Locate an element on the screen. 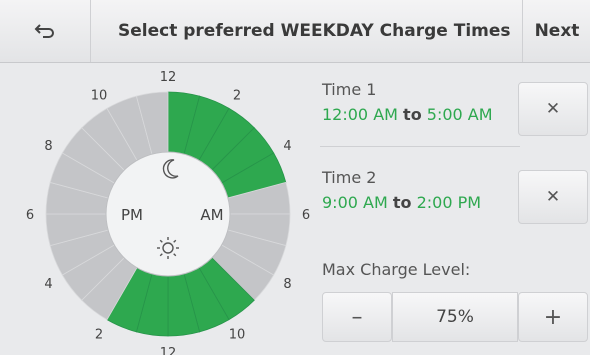 This screenshot has height=355, width=590. time-1-block: Time 1 12:00 AM to 5:00 AM is located at coordinates (407, 102).